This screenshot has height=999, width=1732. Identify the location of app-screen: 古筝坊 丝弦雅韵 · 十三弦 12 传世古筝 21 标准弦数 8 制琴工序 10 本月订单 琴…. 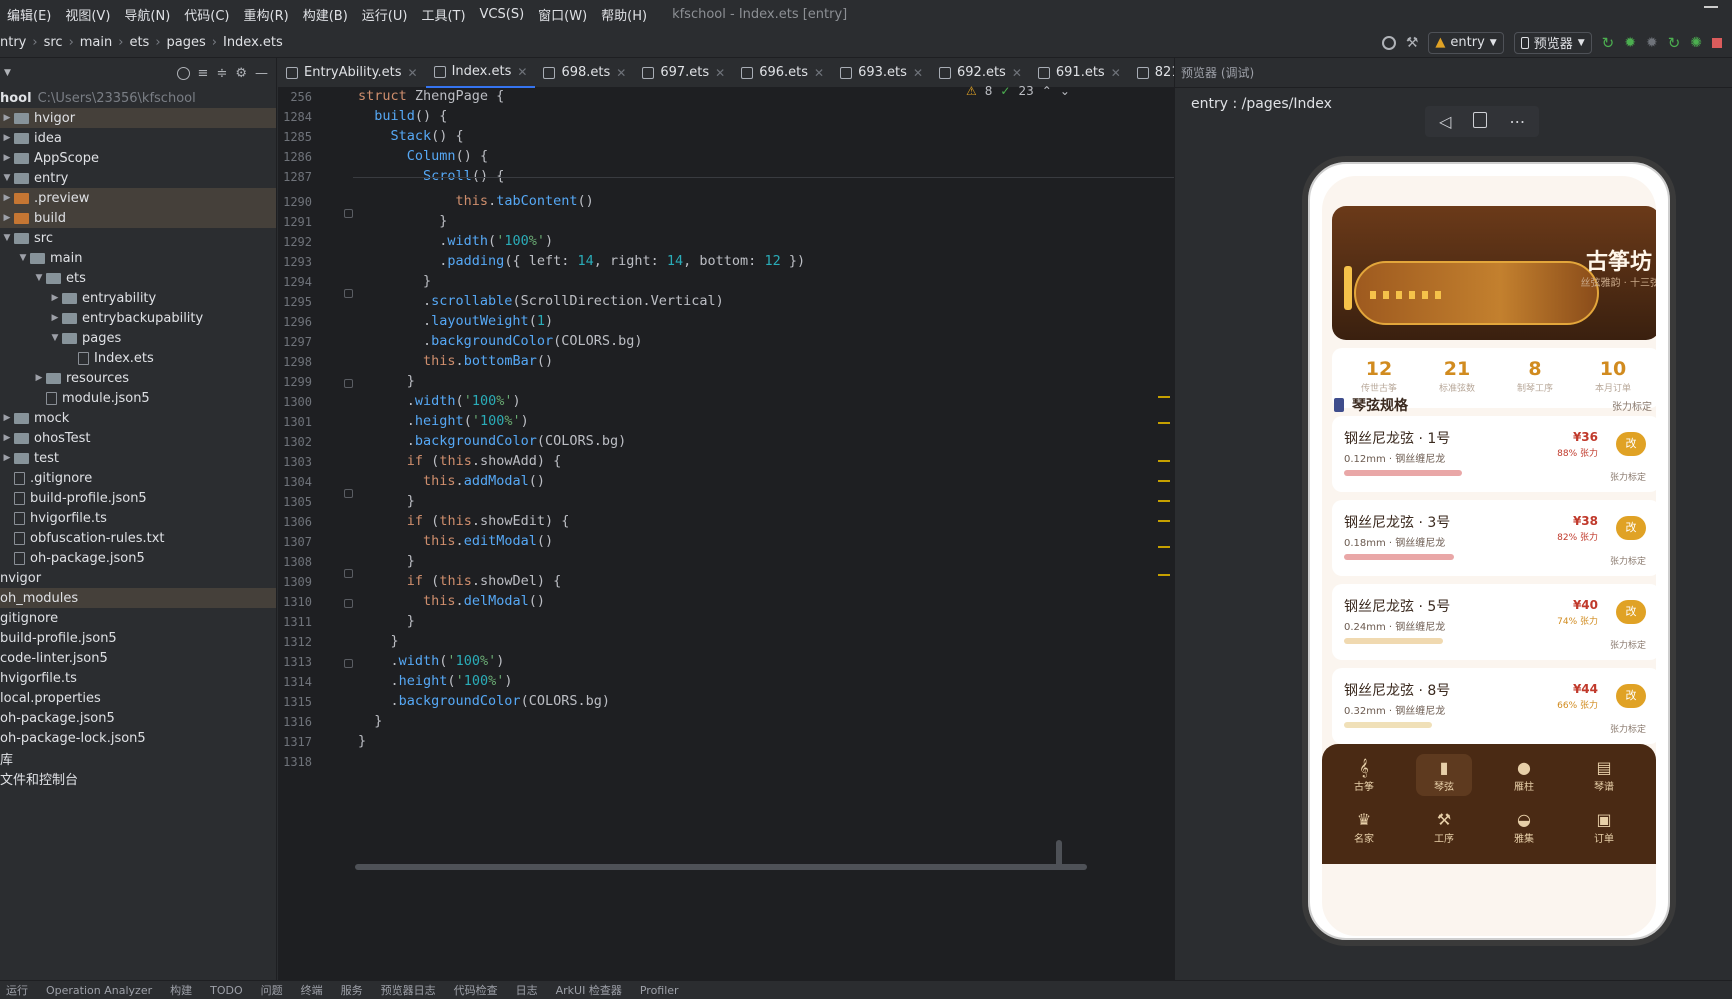
(1489, 556).